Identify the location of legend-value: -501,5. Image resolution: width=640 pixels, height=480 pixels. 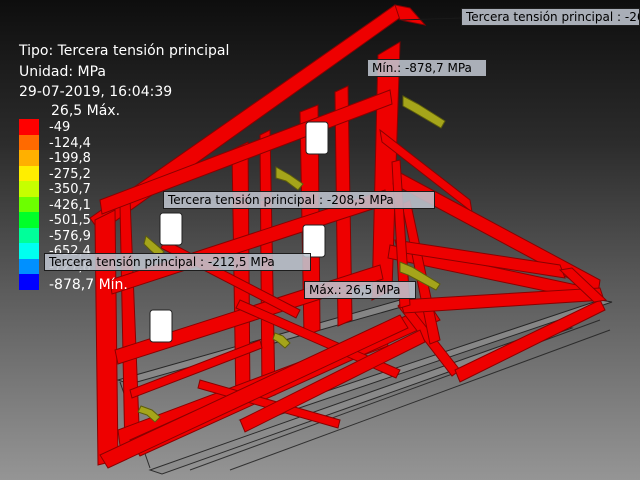
(70, 220).